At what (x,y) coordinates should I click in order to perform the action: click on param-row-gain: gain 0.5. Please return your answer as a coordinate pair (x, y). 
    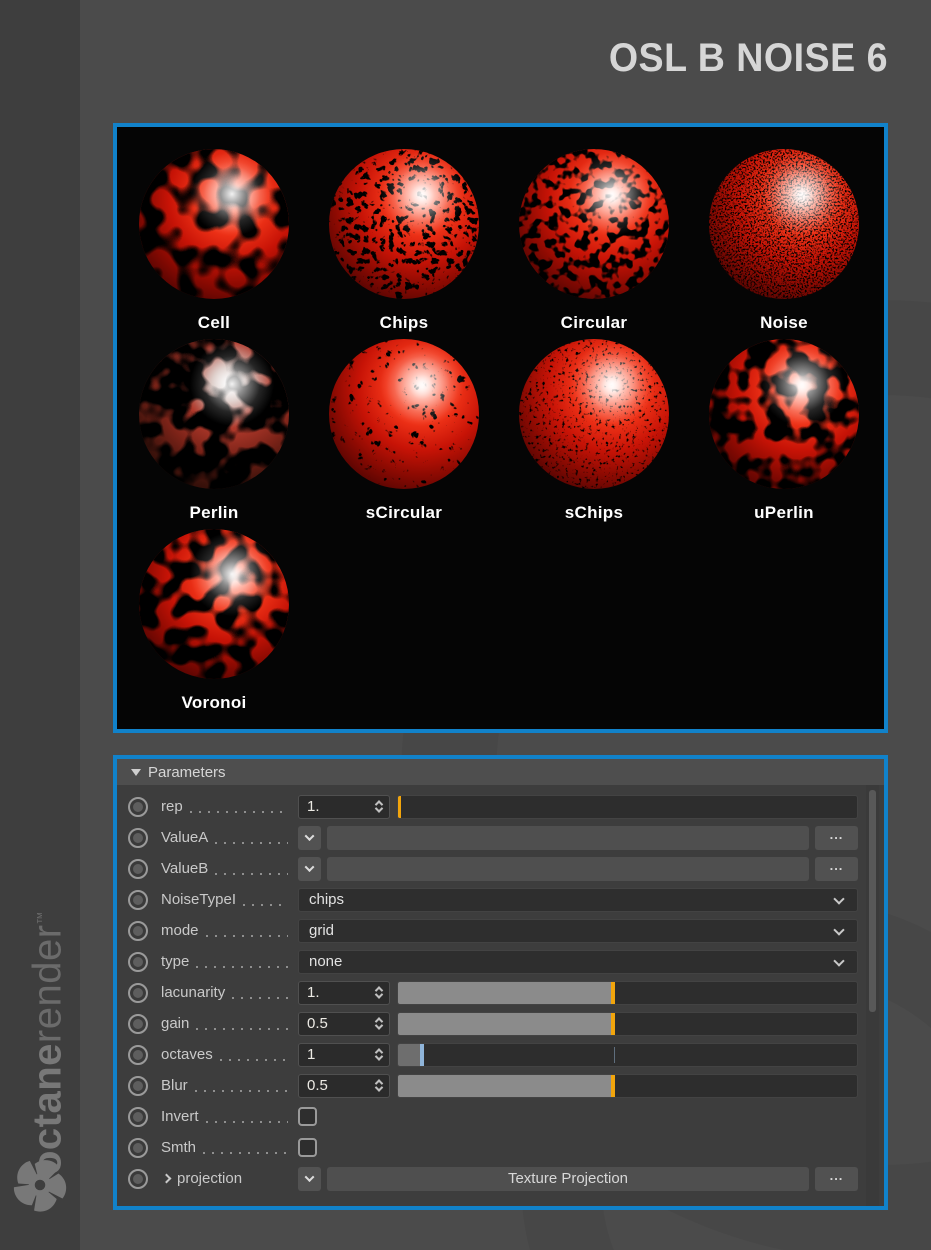
    Looking at the image, I should click on (487, 1023).